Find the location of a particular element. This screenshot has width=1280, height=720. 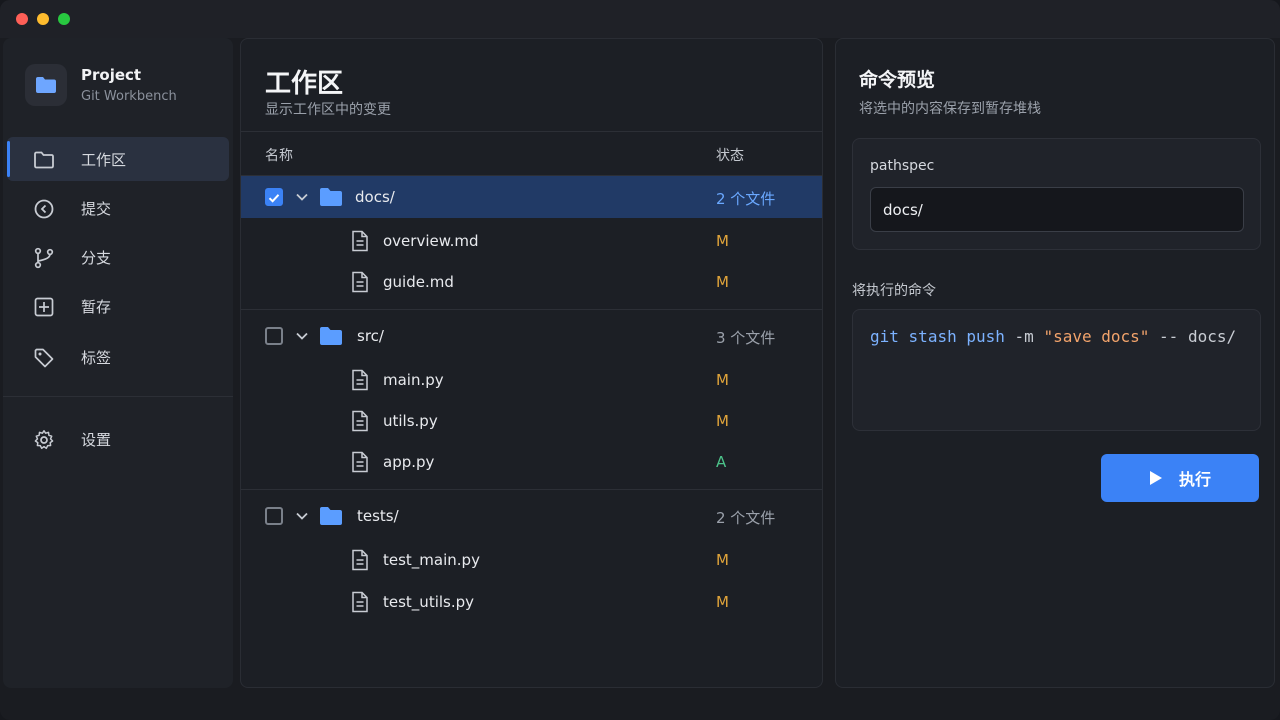

maximize-window-button is located at coordinates (64, 19).